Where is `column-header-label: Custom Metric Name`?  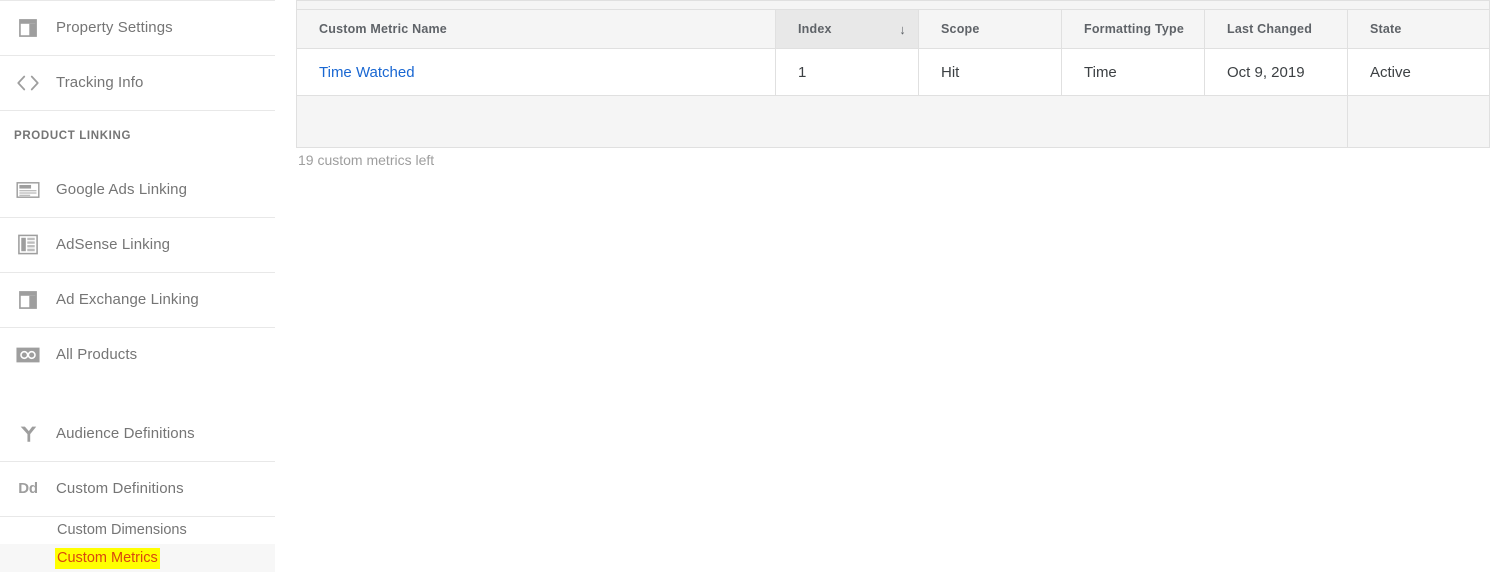 column-header-label: Custom Metric Name is located at coordinates (383, 29).